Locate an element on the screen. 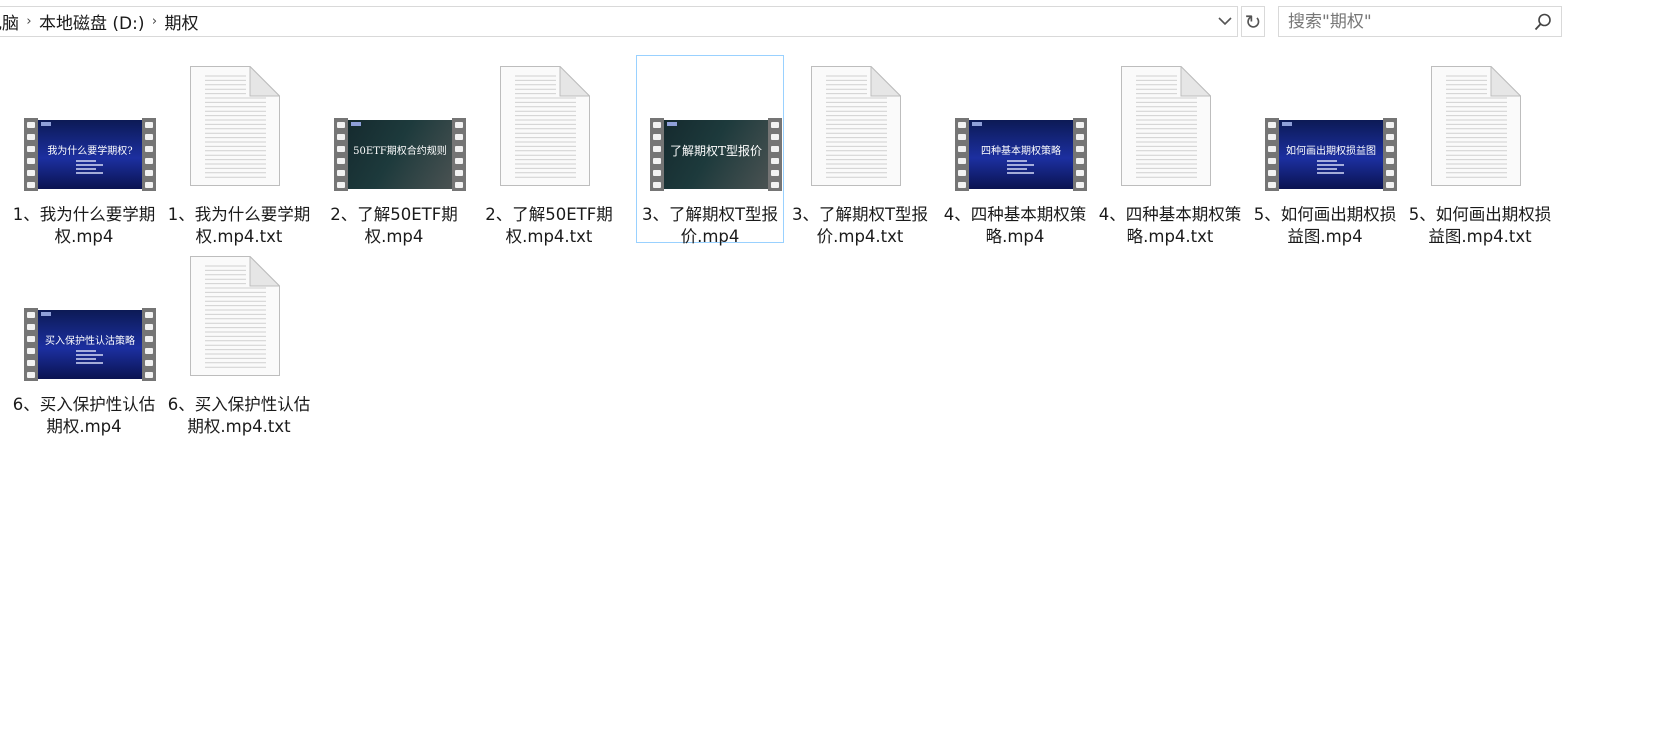 The image size is (1668, 741). file-name-label: 5、如何画出期权损益图.mp4.txt is located at coordinates (1480, 225).